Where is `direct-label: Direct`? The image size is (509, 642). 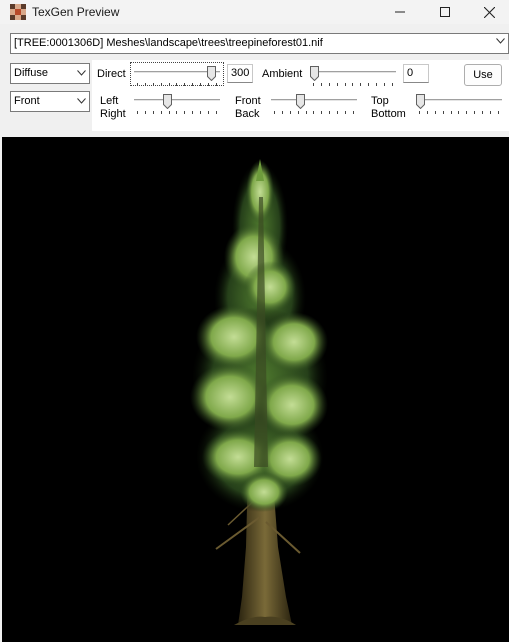
direct-label: Direct is located at coordinates (111, 74).